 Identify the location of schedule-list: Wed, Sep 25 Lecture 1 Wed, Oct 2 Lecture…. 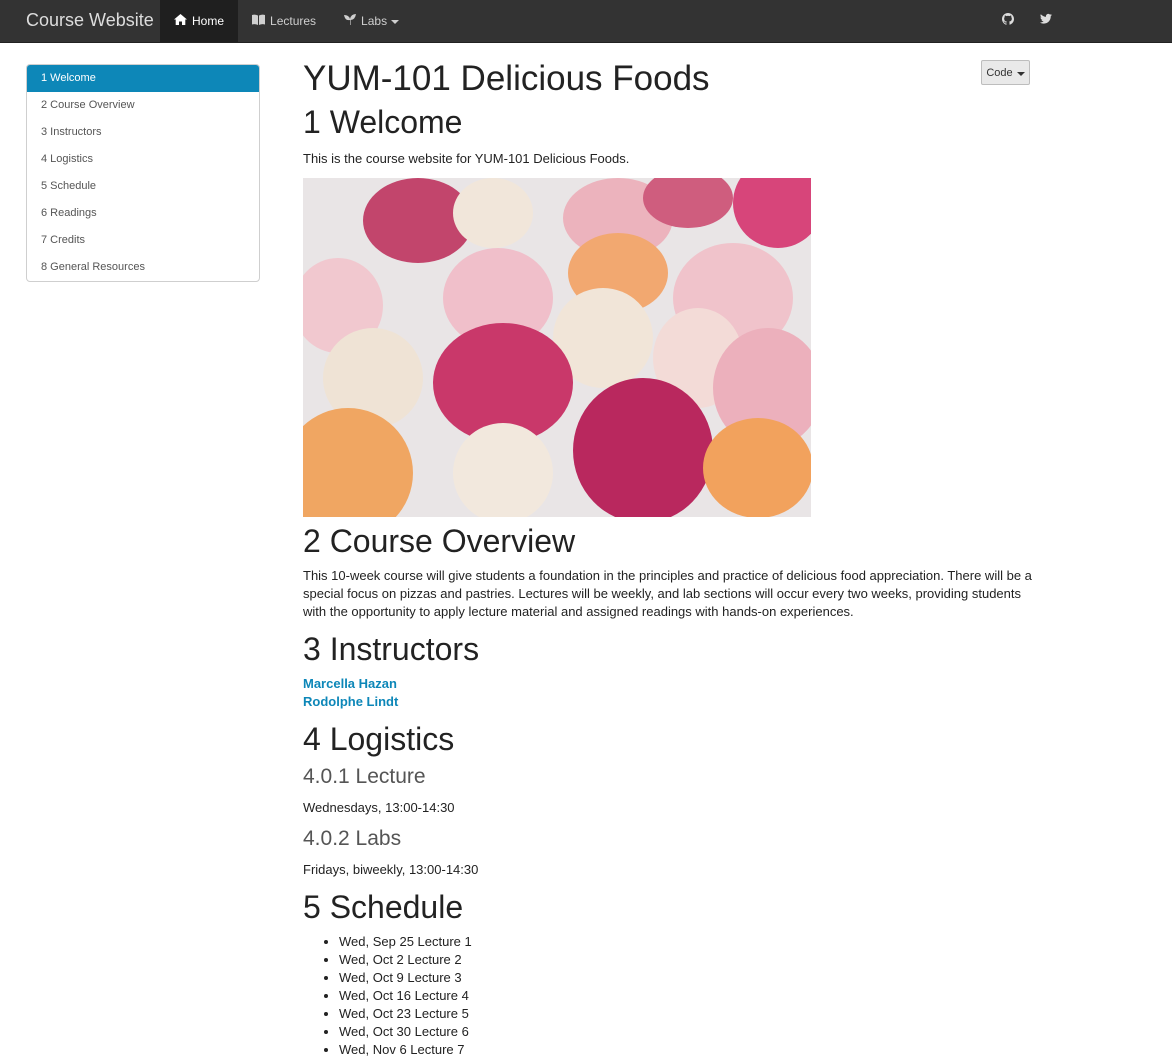
(668, 996).